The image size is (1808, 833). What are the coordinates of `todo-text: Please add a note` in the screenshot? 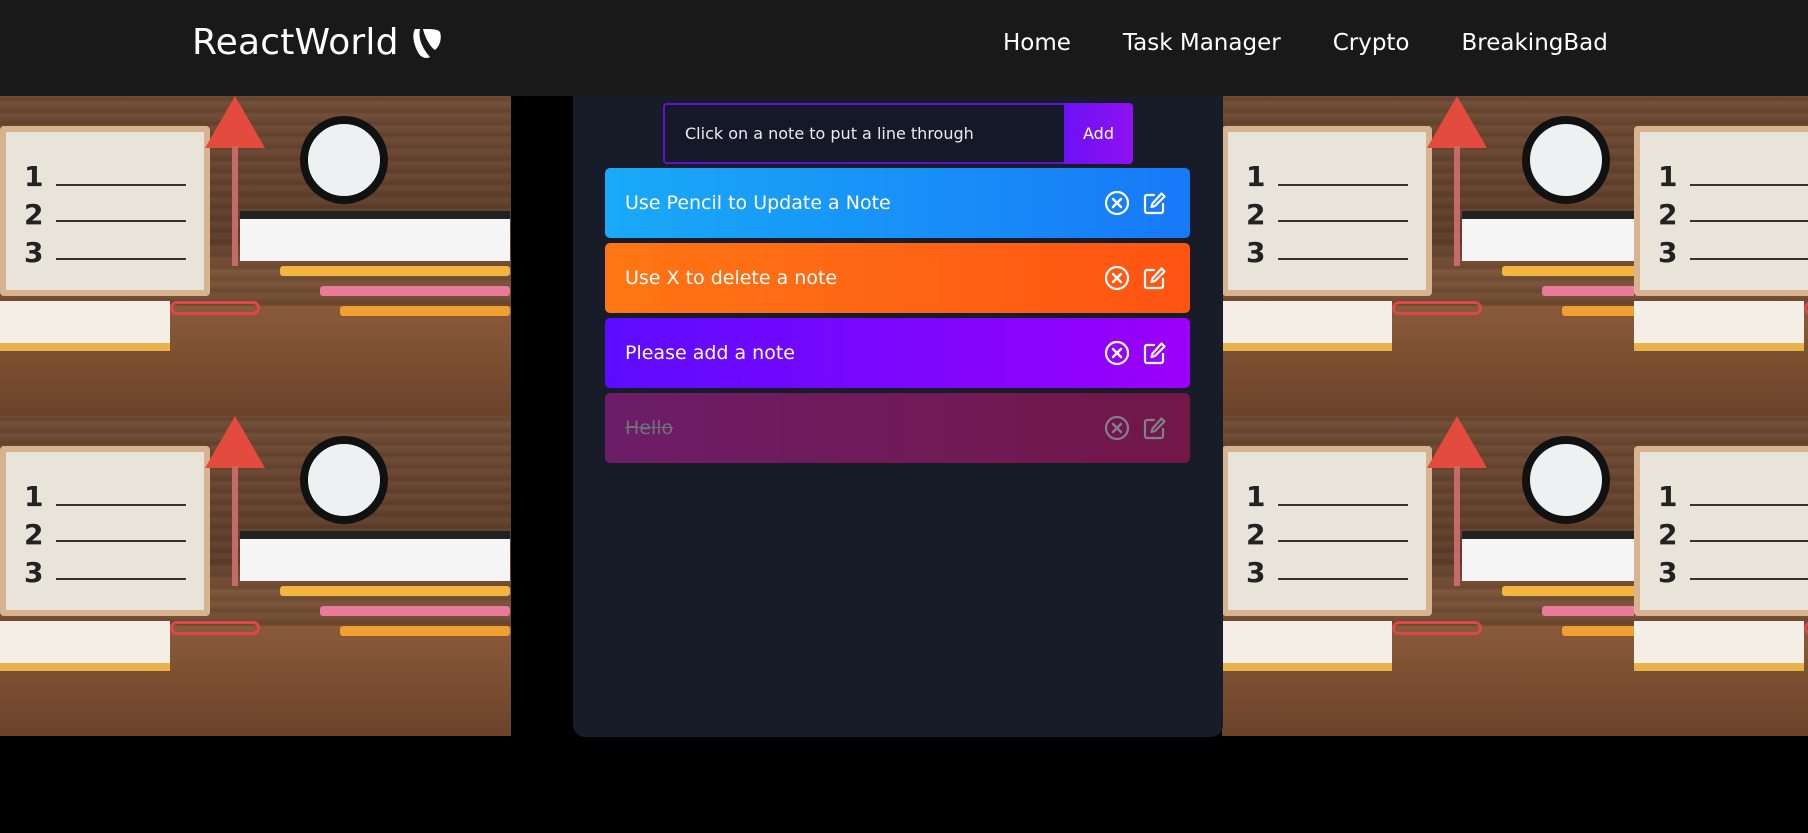 It's located at (864, 353).